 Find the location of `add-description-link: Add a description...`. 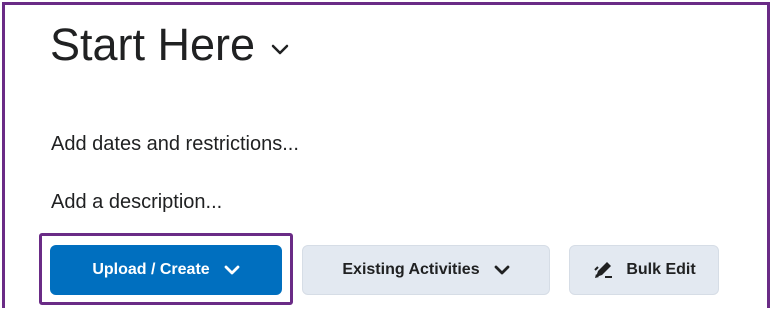

add-description-link: Add a description... is located at coordinates (136, 202).